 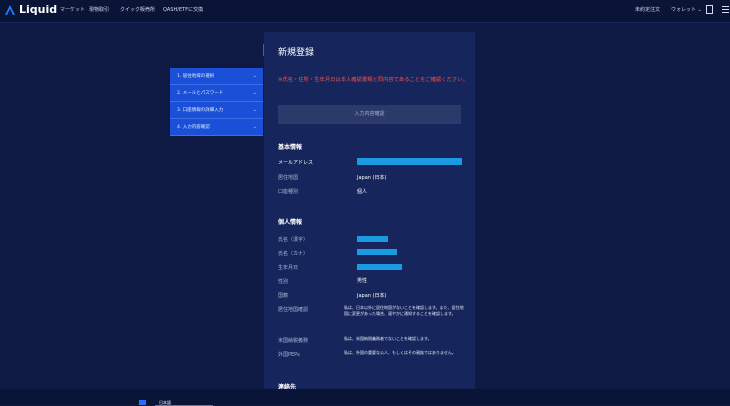 I want to click on residence-value: Japan (日本), so click(x=372, y=178).